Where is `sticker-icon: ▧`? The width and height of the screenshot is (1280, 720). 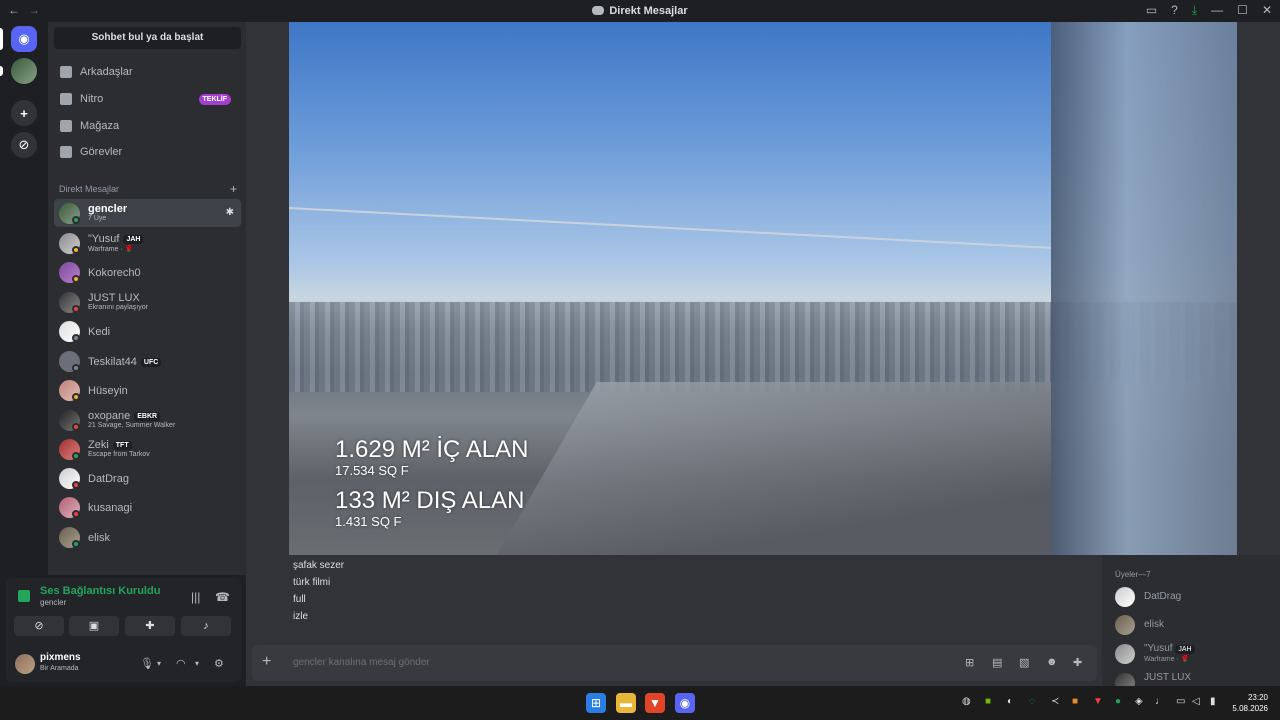 sticker-icon: ▧ is located at coordinates (1024, 662).